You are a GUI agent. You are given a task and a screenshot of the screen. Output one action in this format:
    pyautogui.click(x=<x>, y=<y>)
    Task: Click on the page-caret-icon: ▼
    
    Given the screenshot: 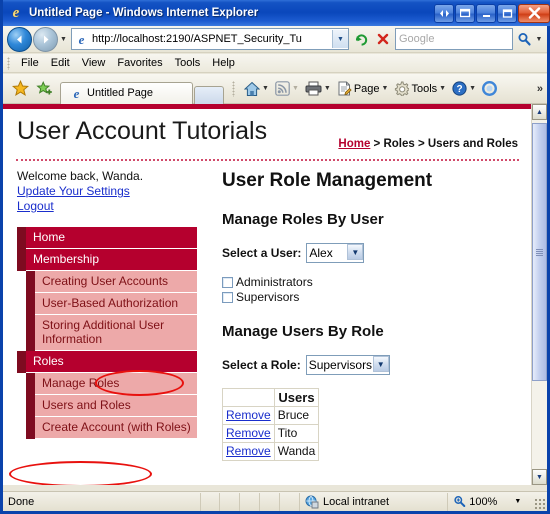 What is the action you would take?
    pyautogui.click(x=385, y=88)
    